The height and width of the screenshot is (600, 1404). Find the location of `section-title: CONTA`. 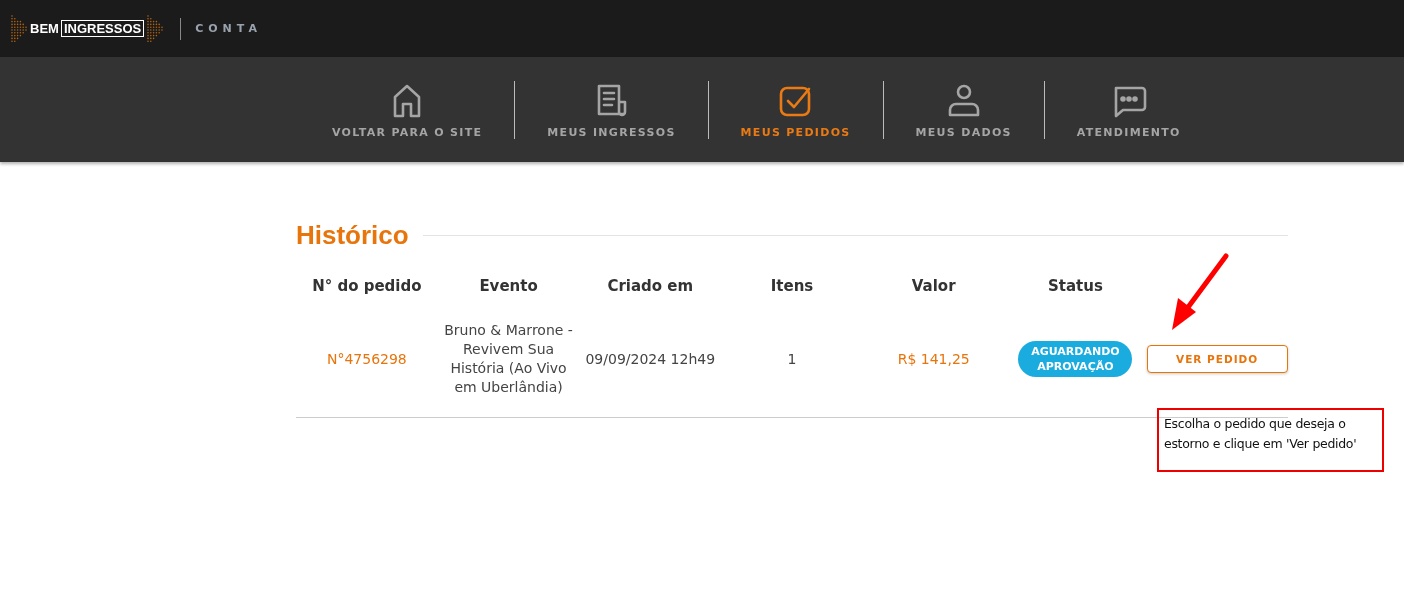

section-title: CONTA is located at coordinates (228, 28).